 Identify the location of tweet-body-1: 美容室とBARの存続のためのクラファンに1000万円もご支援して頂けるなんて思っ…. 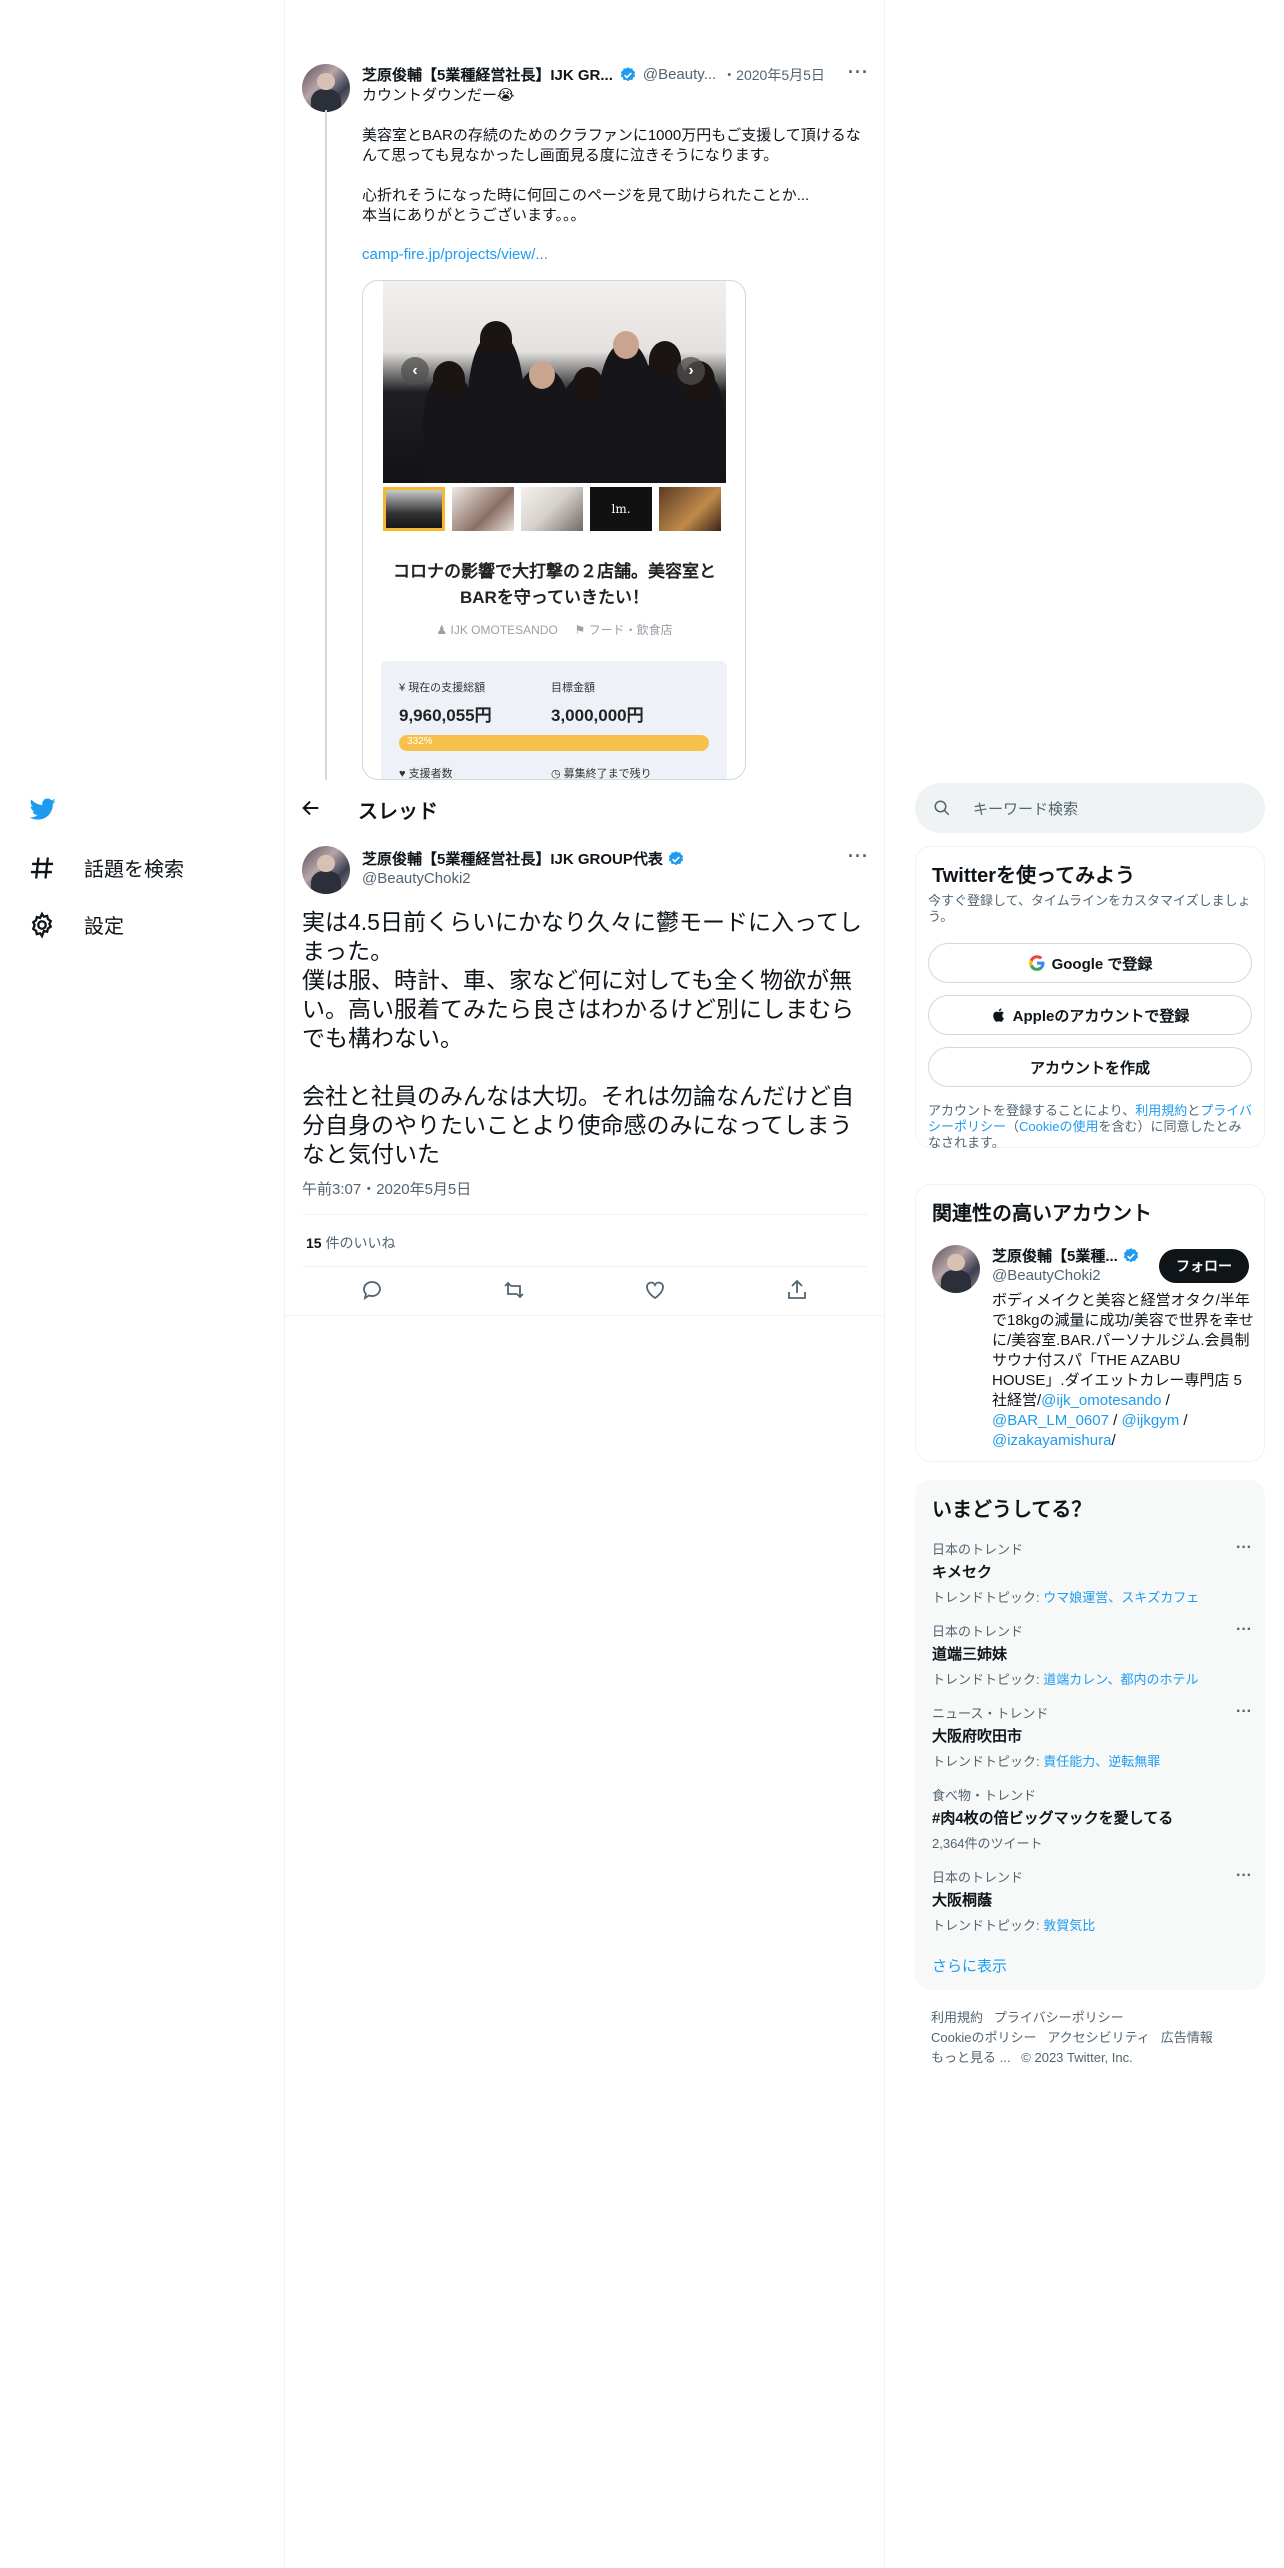
(611, 145).